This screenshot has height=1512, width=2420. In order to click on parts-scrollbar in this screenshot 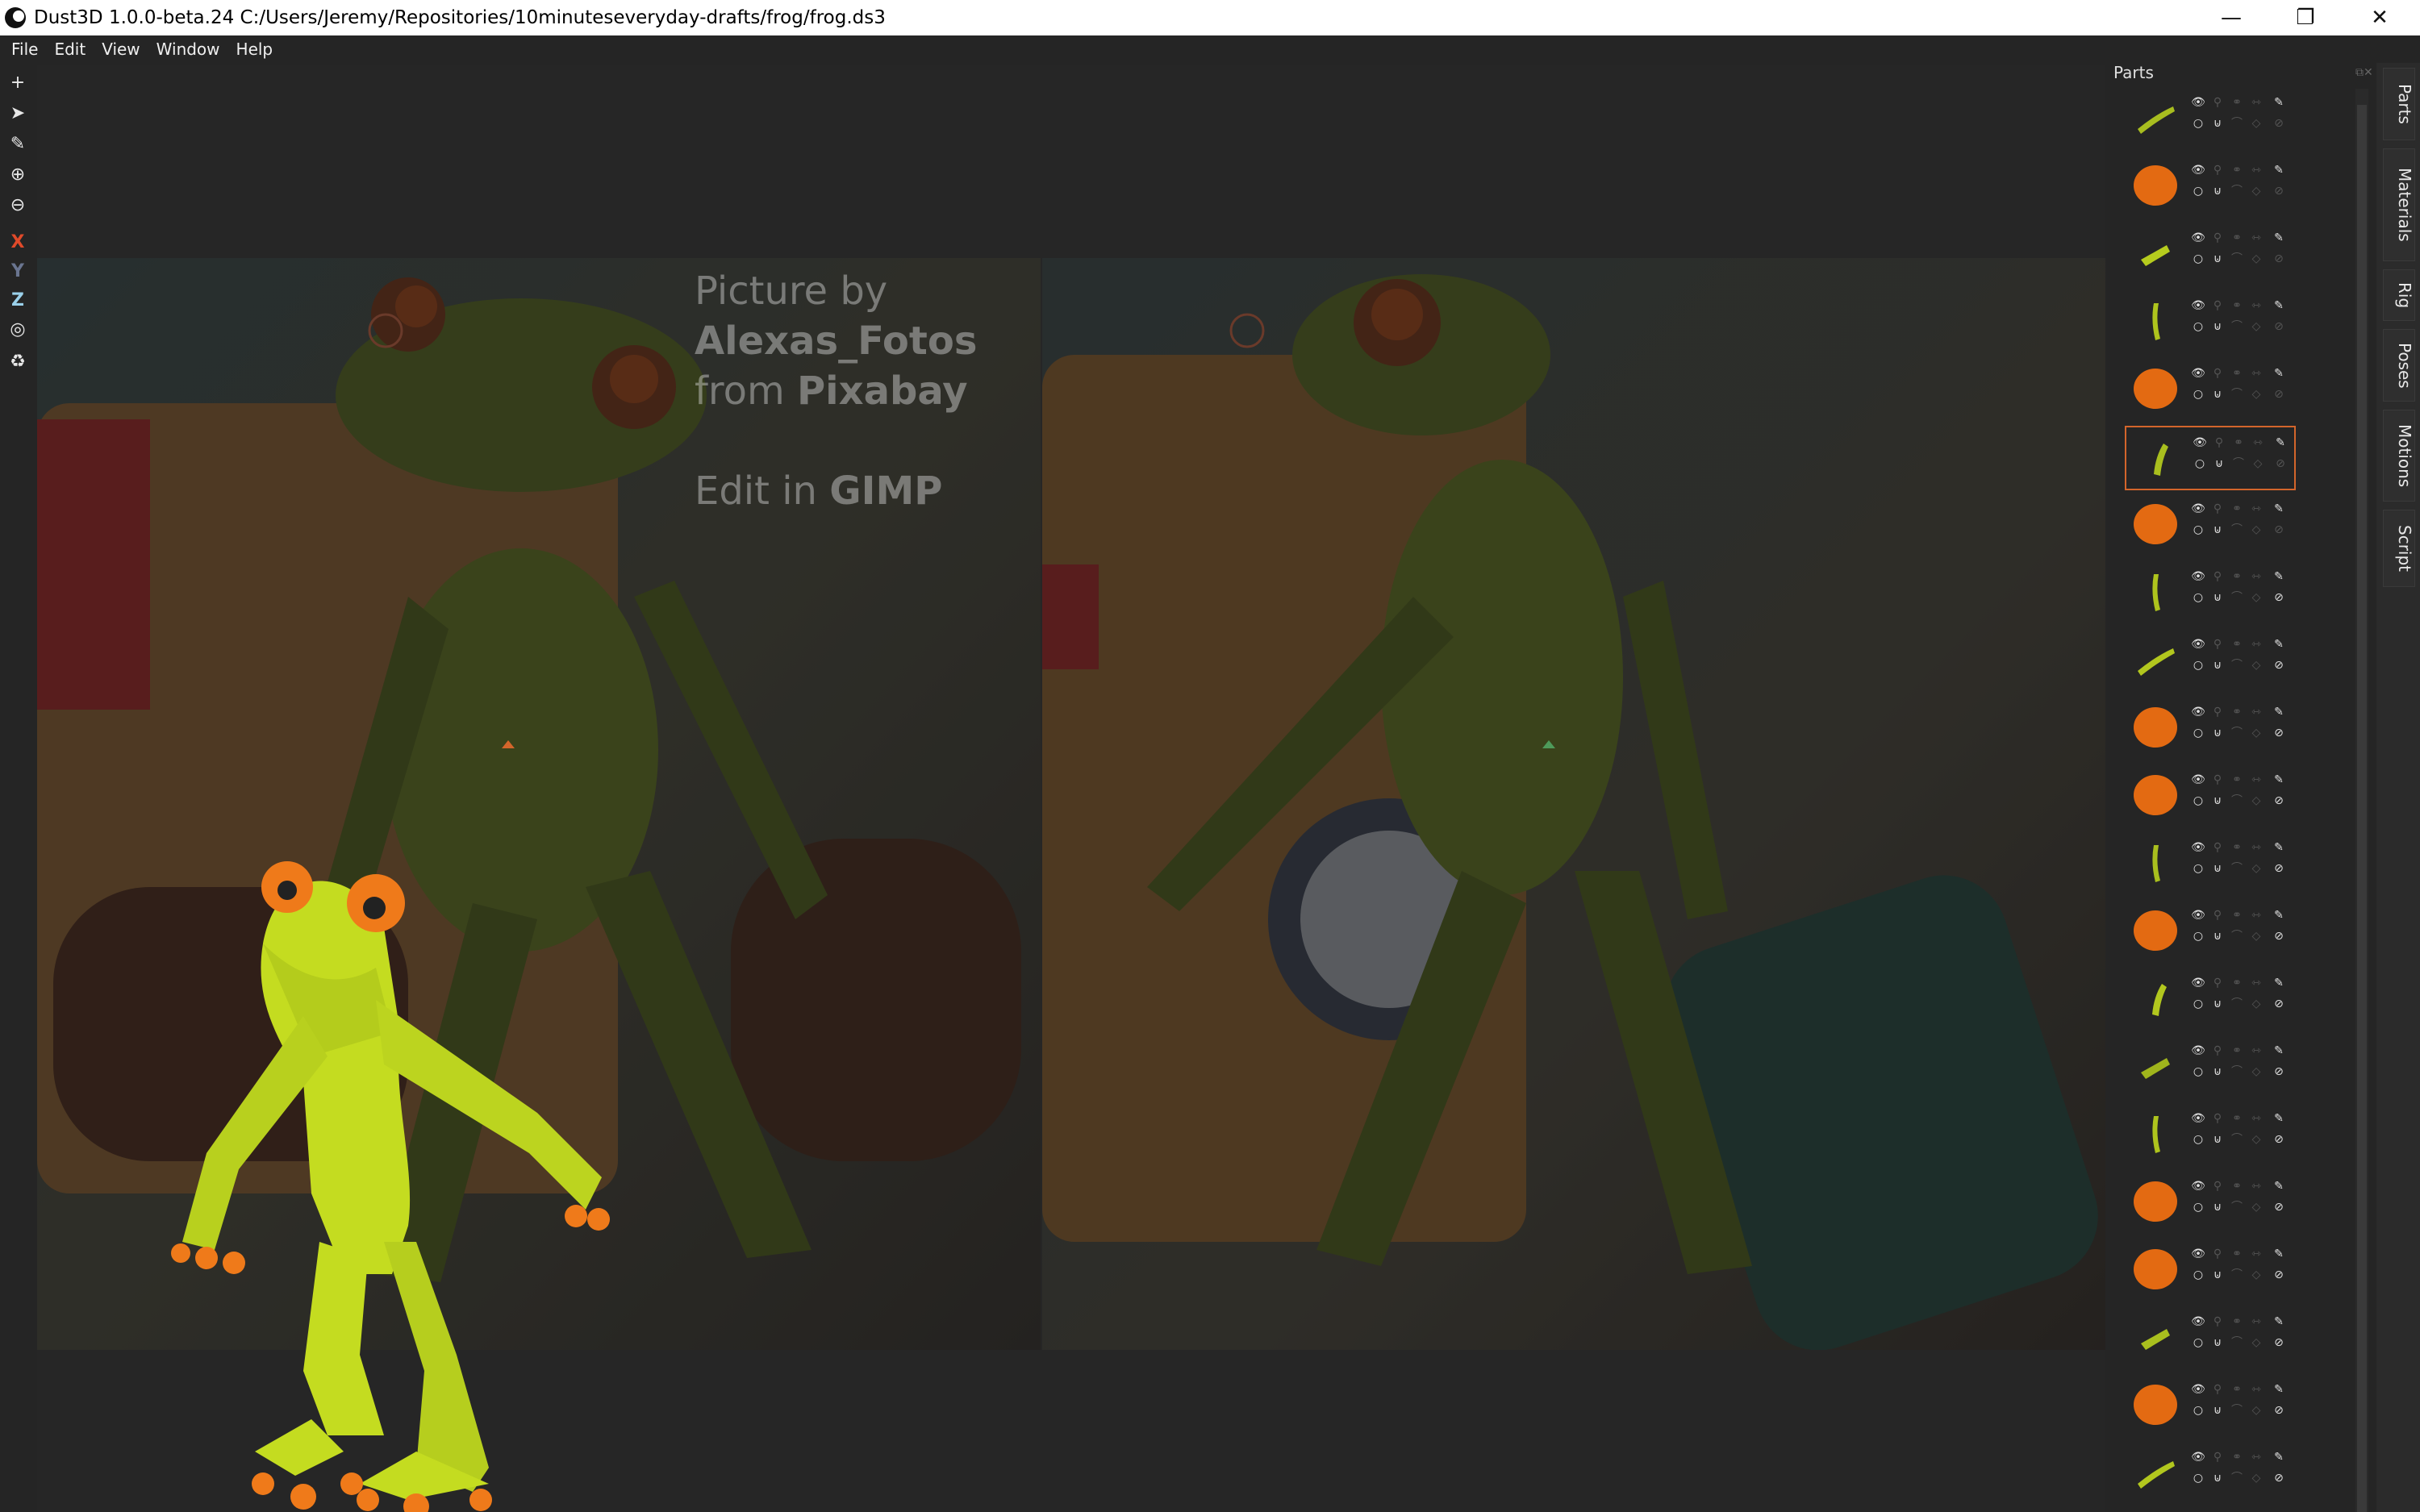, I will do `click(2361, 800)`.